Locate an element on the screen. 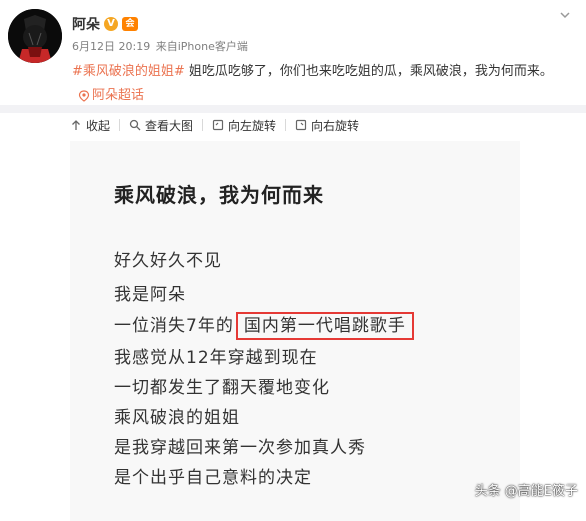  post-timestamp: 6月12日 20:19 is located at coordinates (111, 46).